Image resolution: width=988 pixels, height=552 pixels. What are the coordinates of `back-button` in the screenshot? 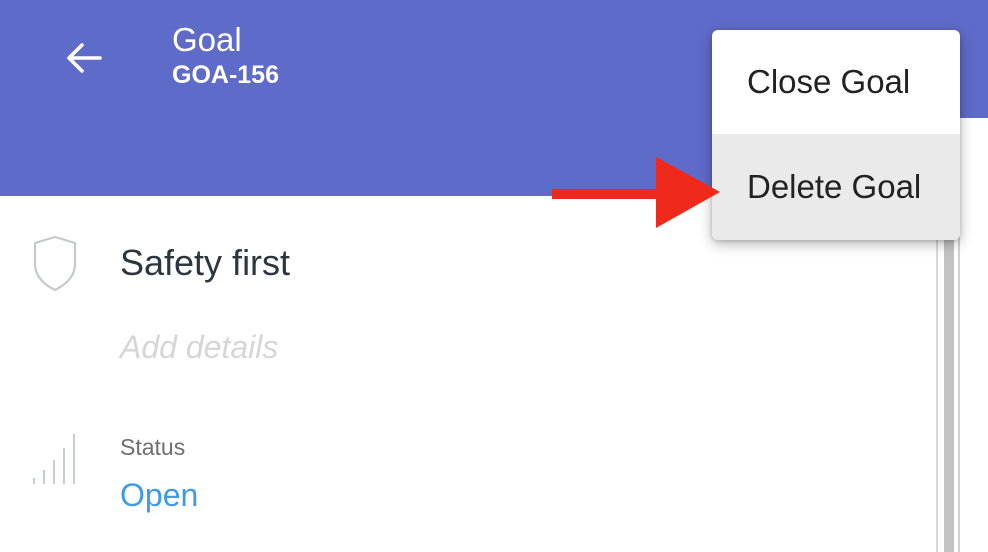 It's located at (84, 58).